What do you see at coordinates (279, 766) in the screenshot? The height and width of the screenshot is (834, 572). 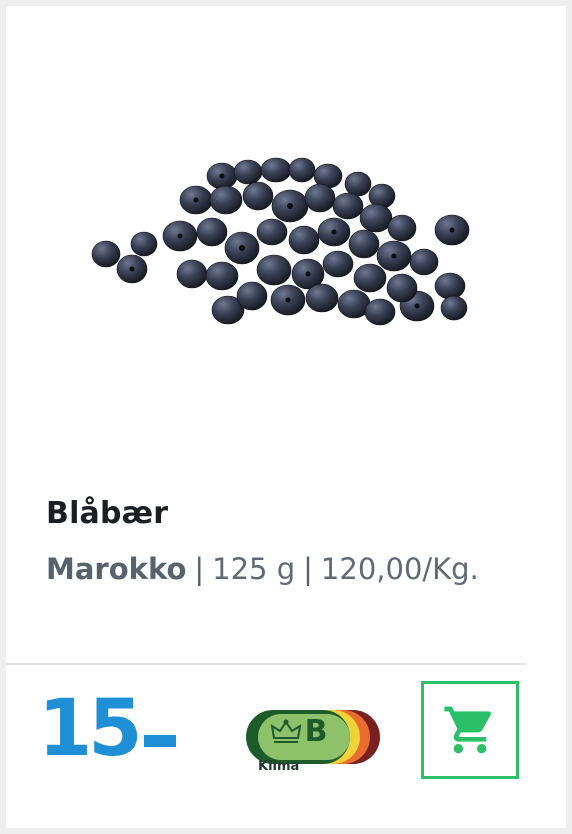 I see `climate-label: Klima` at bounding box center [279, 766].